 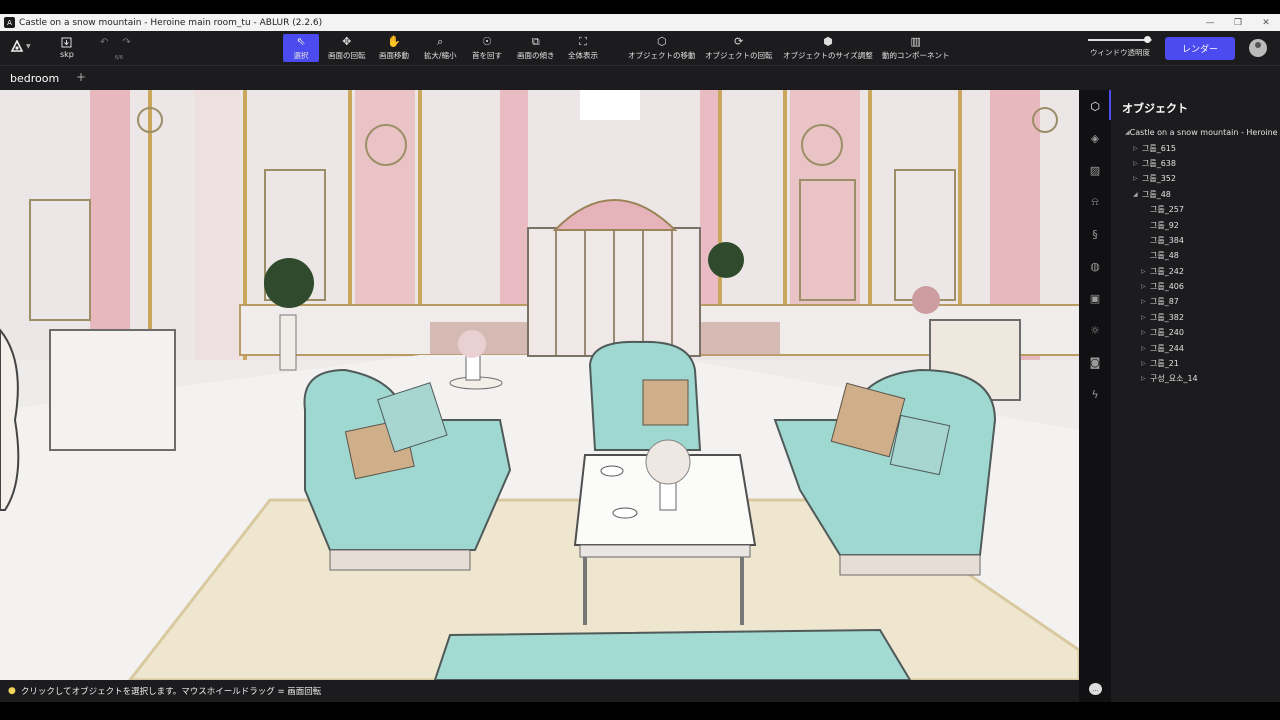 I want to click on tool-select: ⇖ 選択, so click(x=301, y=48).